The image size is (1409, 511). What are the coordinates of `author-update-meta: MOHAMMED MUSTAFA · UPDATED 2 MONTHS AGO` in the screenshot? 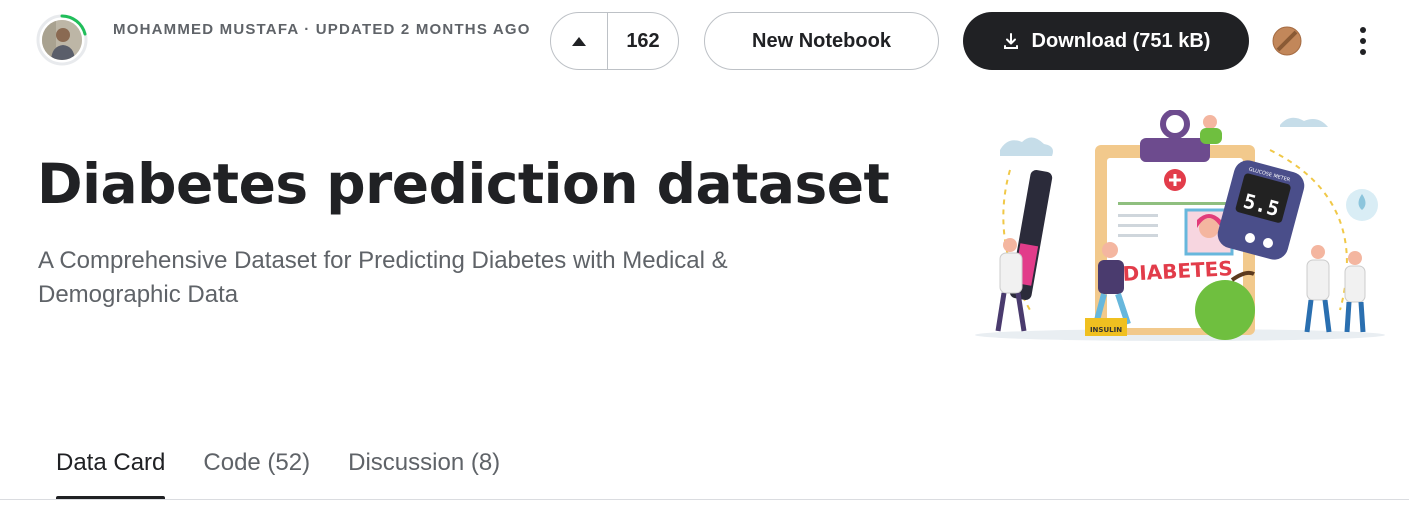 It's located at (322, 29).